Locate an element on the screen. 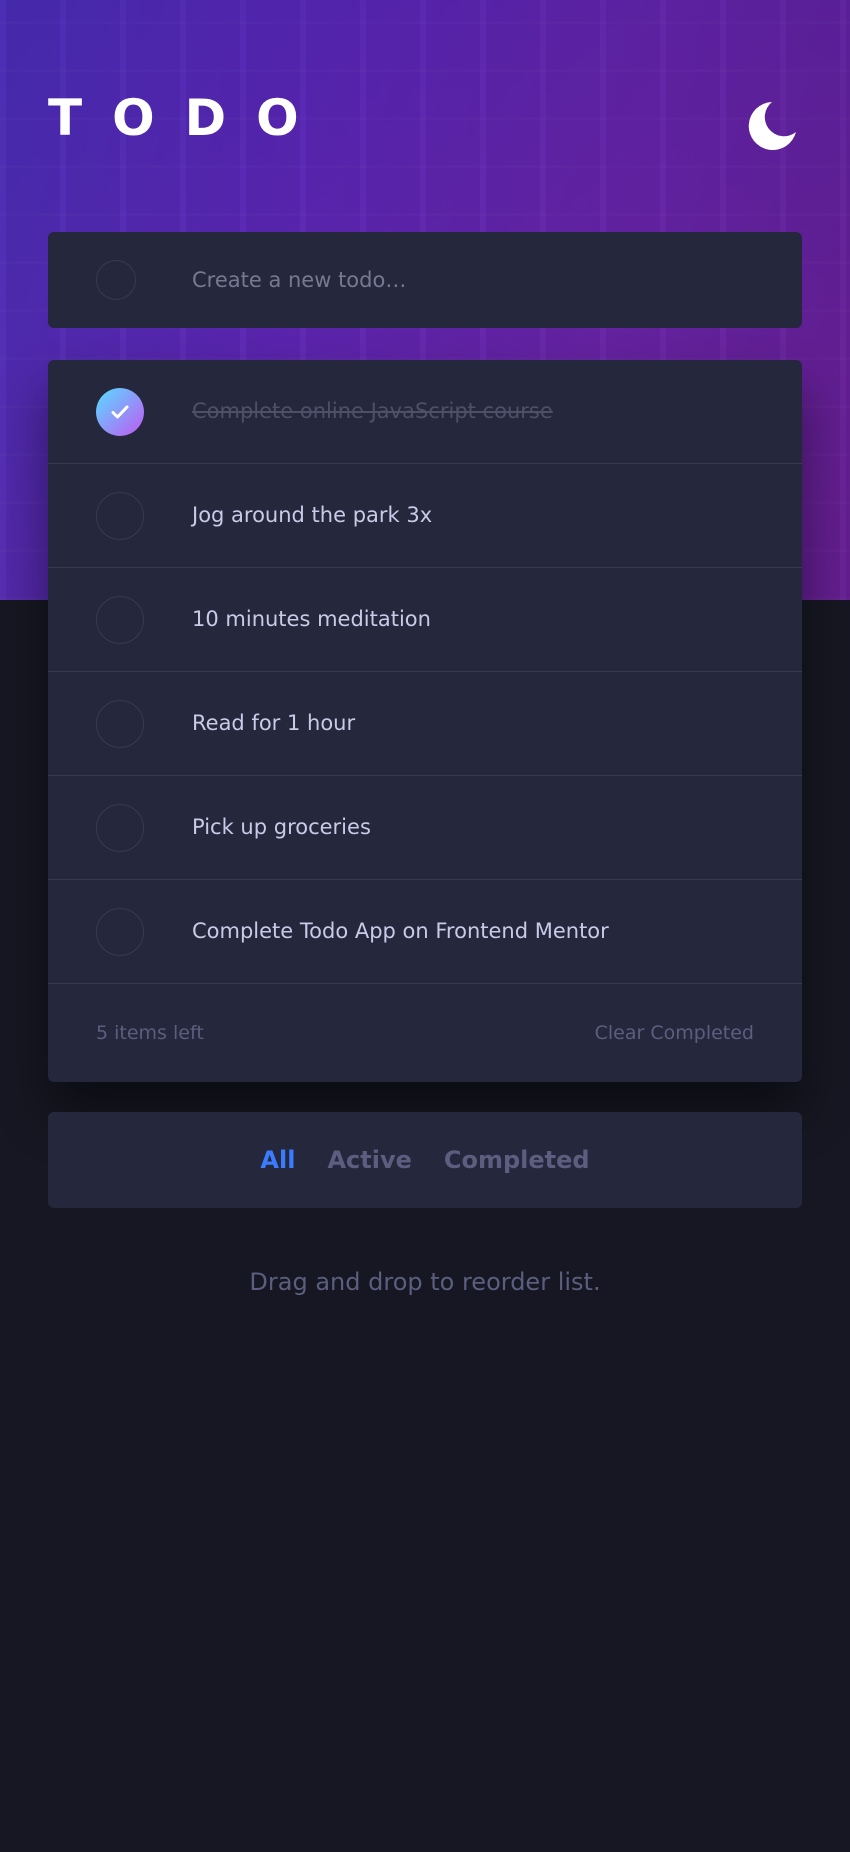 The height and width of the screenshot is (1852, 850). filter-active: Active is located at coordinates (369, 1160).